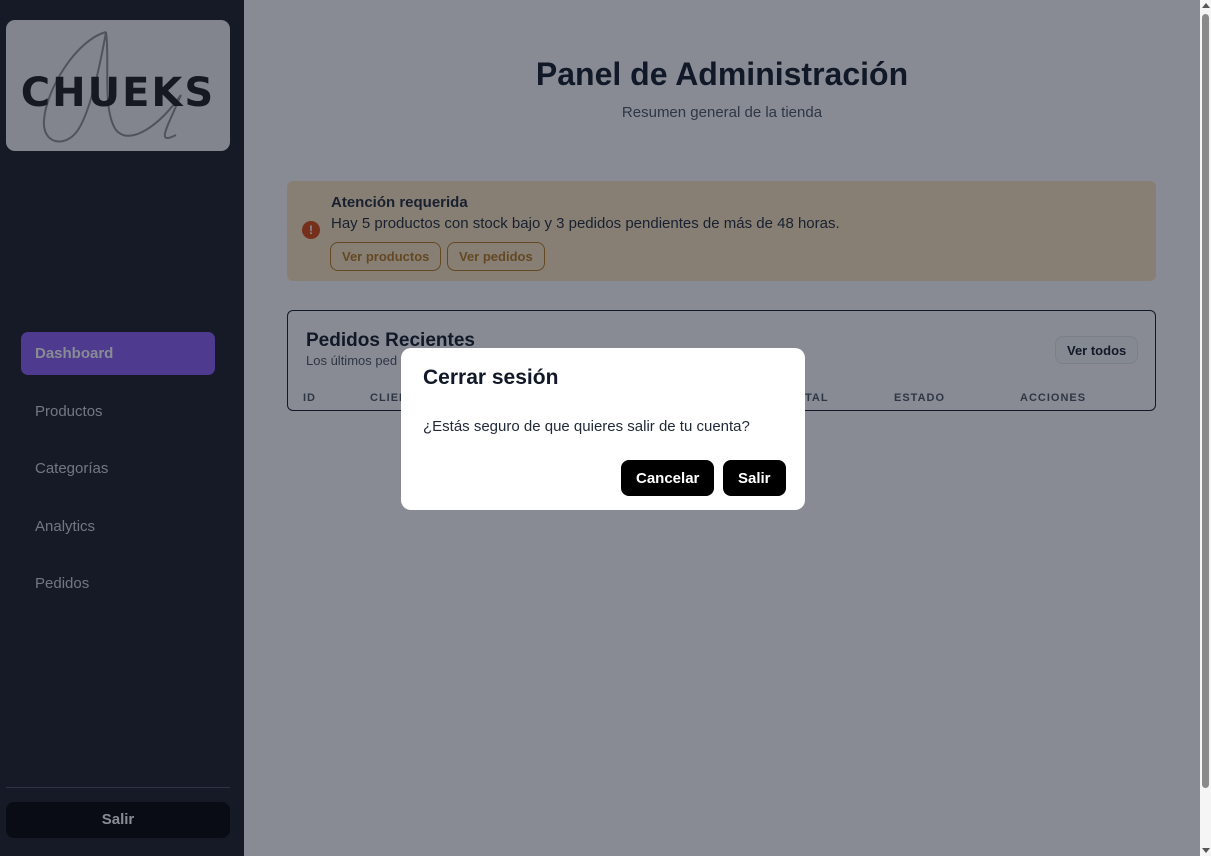  Describe the element at coordinates (491, 377) in the screenshot. I see `dialog-title: Cerrar sesión` at that location.